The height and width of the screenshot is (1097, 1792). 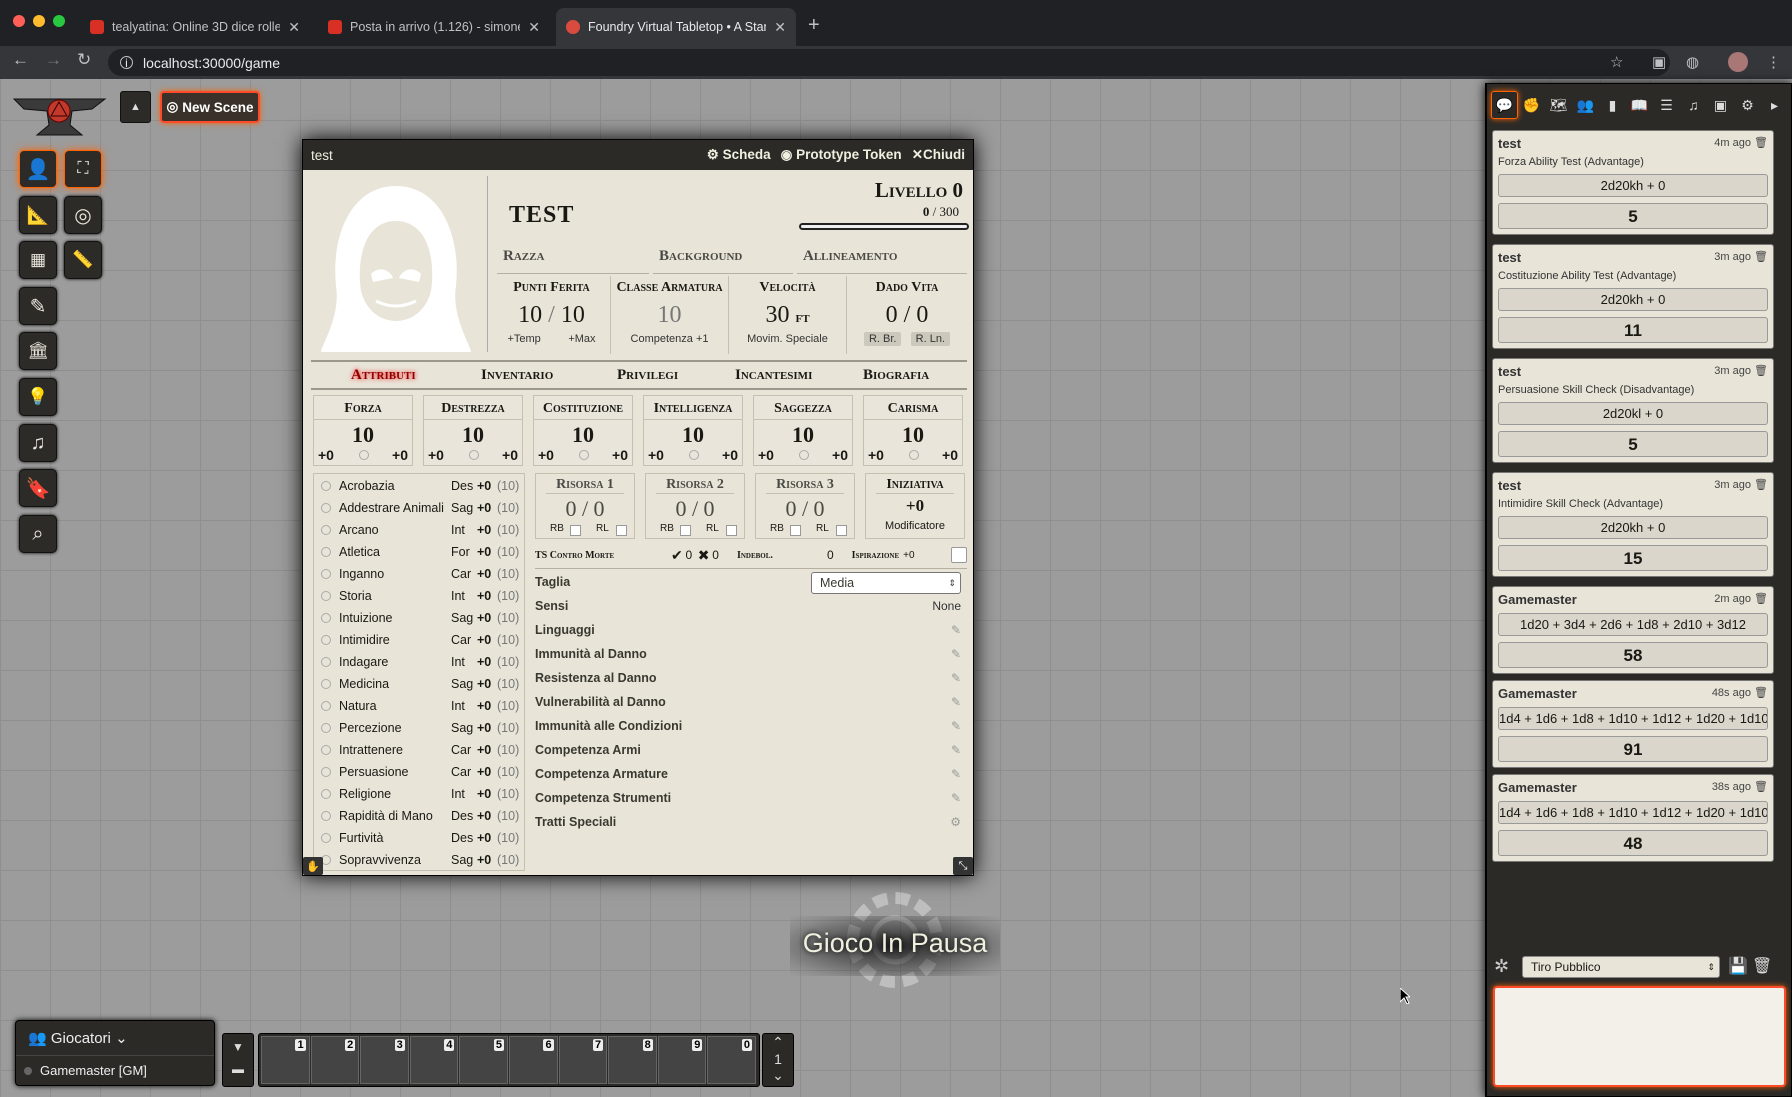 What do you see at coordinates (731, 1060) in the screenshot?
I see `macro-slot: 0` at bounding box center [731, 1060].